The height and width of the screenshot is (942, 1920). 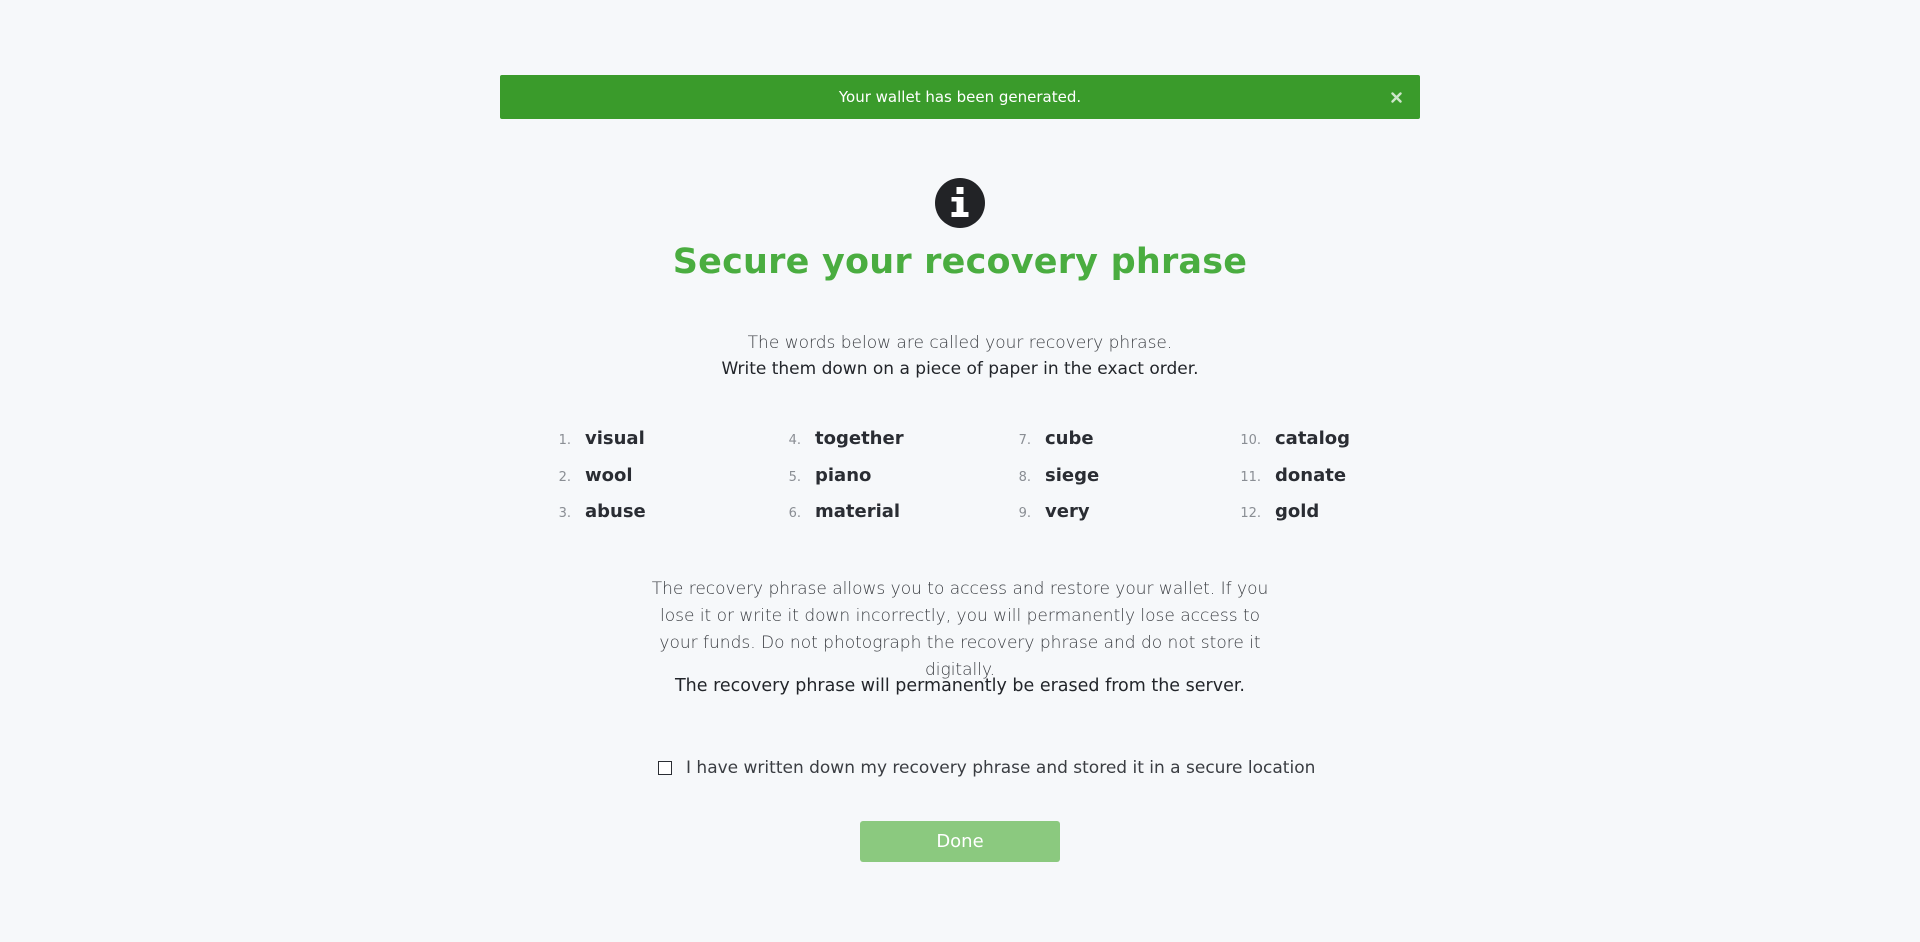 What do you see at coordinates (1312, 438) in the screenshot?
I see `word-text: catalog` at bounding box center [1312, 438].